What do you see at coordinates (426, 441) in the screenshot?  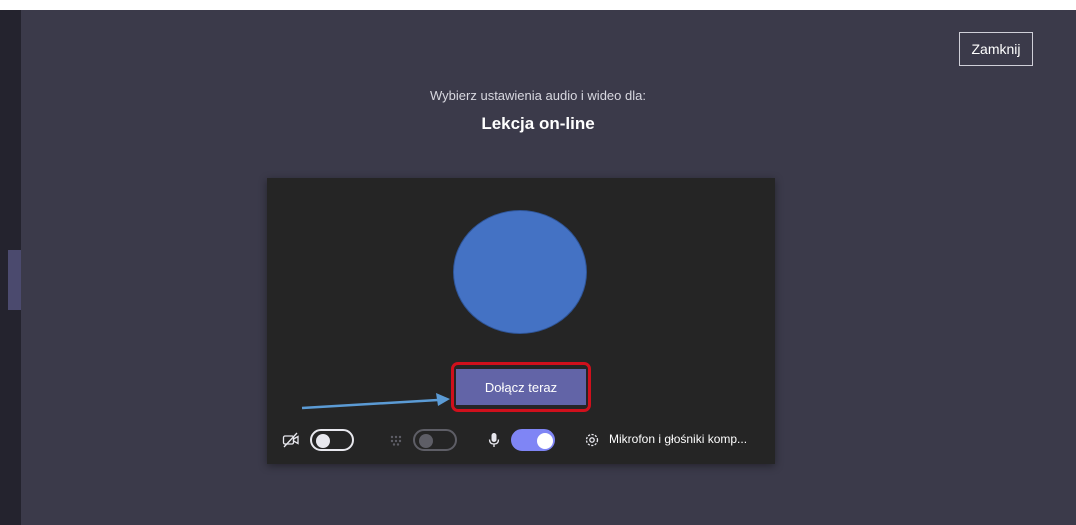 I see `background-toggle-knob` at bounding box center [426, 441].